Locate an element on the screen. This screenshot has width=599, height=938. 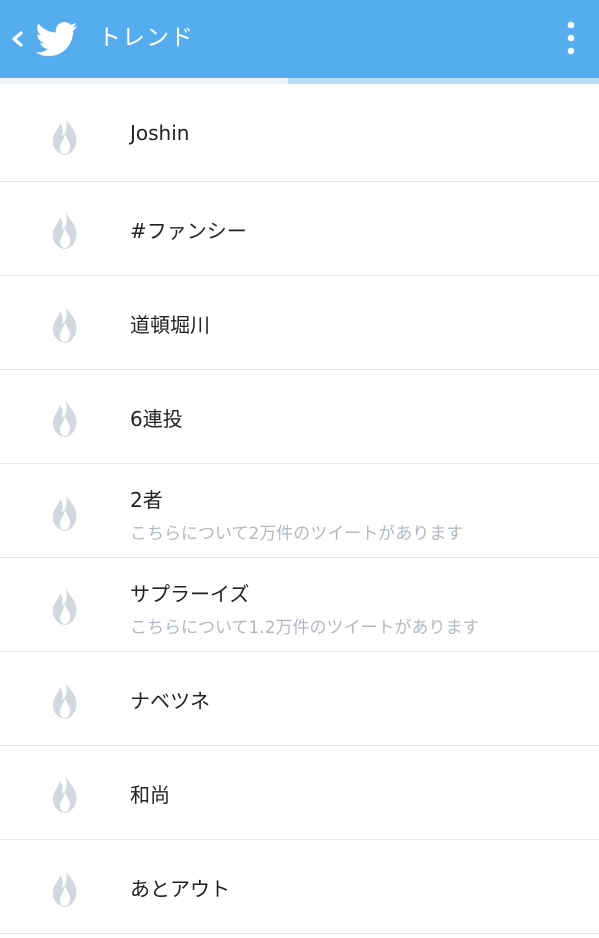
trend-name: 道頓堀川 is located at coordinates (170, 325).